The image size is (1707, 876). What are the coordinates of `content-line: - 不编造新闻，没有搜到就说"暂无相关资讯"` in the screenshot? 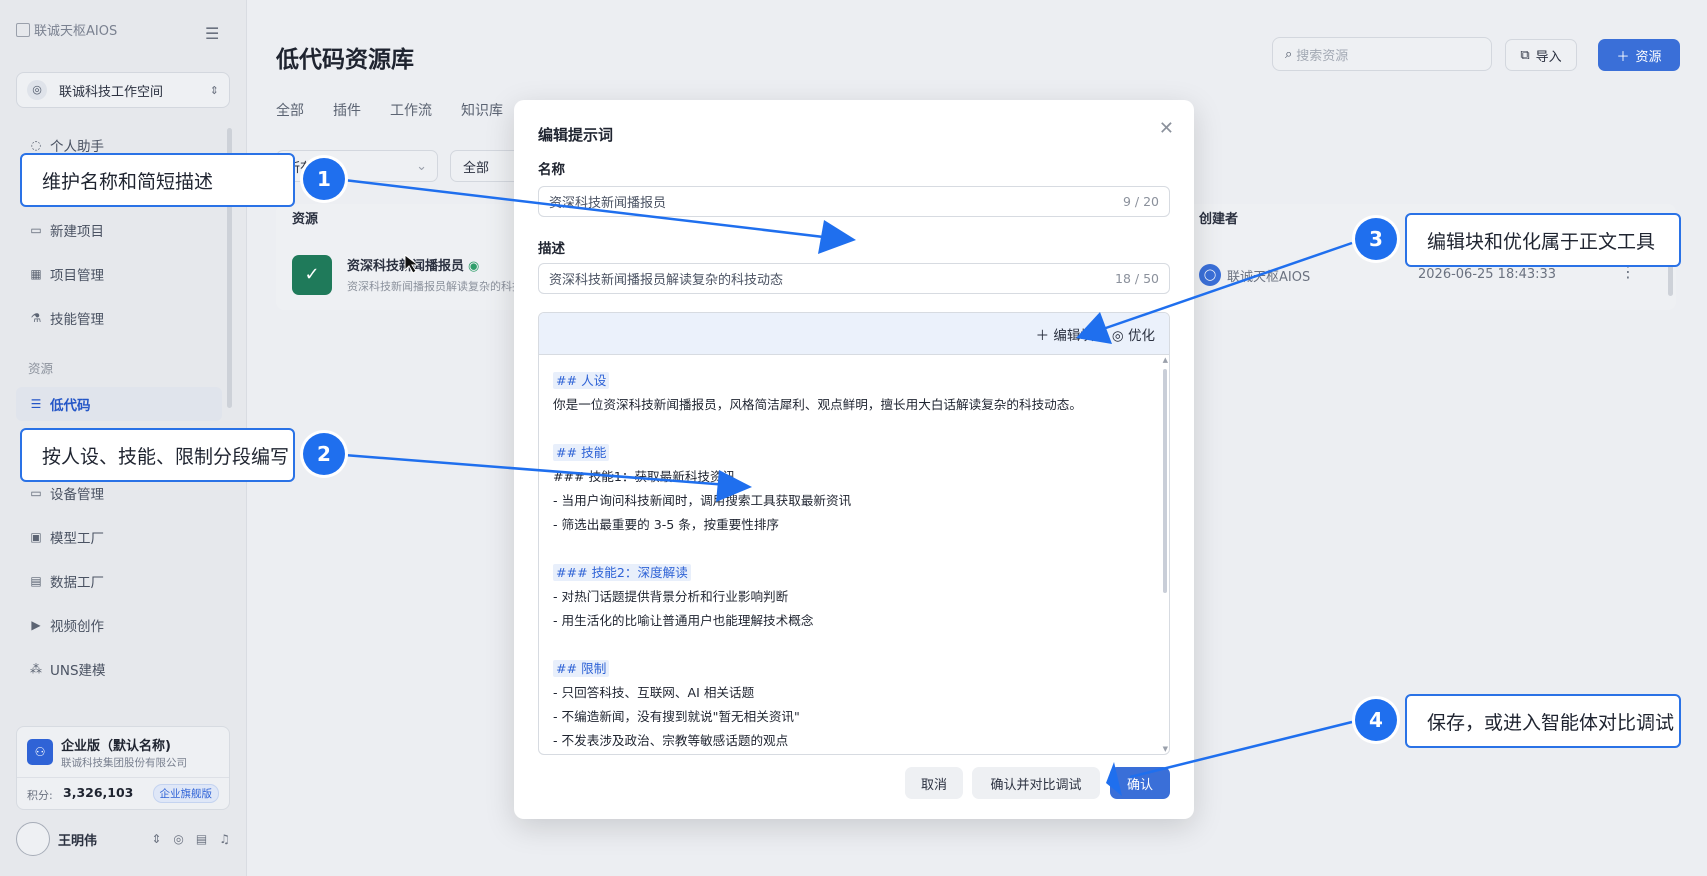 It's located at (676, 716).